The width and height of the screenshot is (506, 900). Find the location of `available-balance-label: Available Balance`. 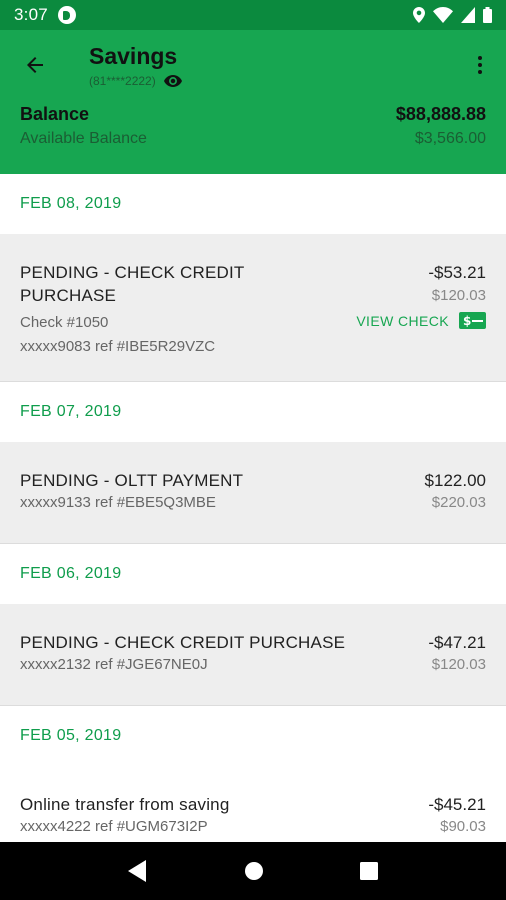

available-balance-label: Available Balance is located at coordinates (83, 138).